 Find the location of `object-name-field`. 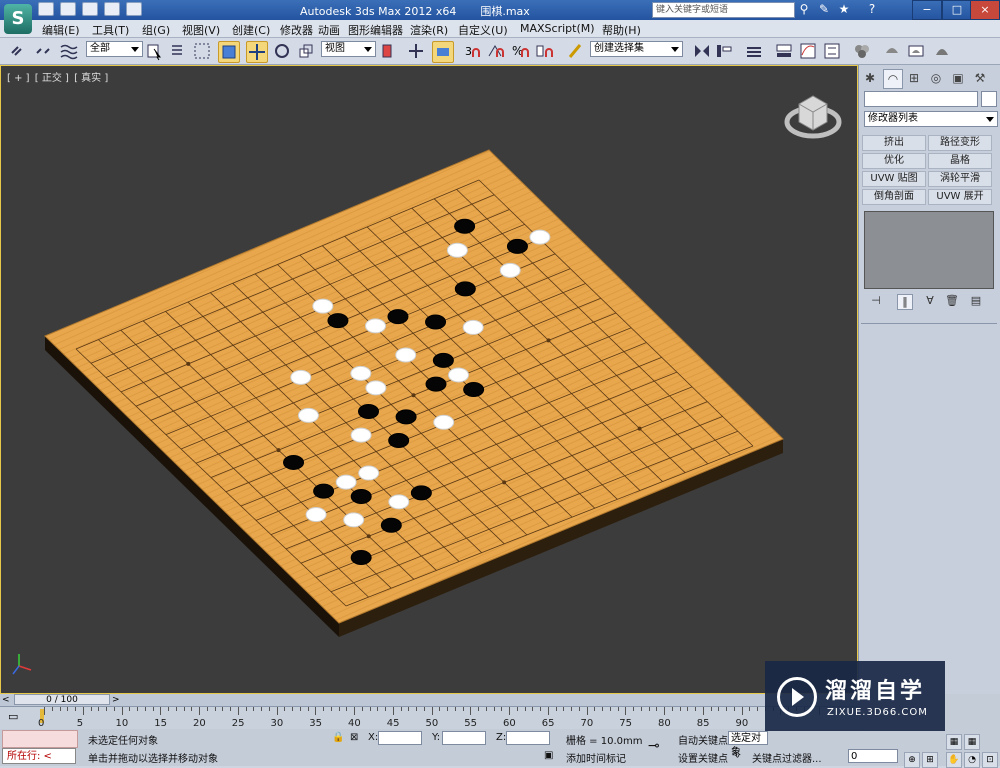

object-name-field is located at coordinates (921, 99).